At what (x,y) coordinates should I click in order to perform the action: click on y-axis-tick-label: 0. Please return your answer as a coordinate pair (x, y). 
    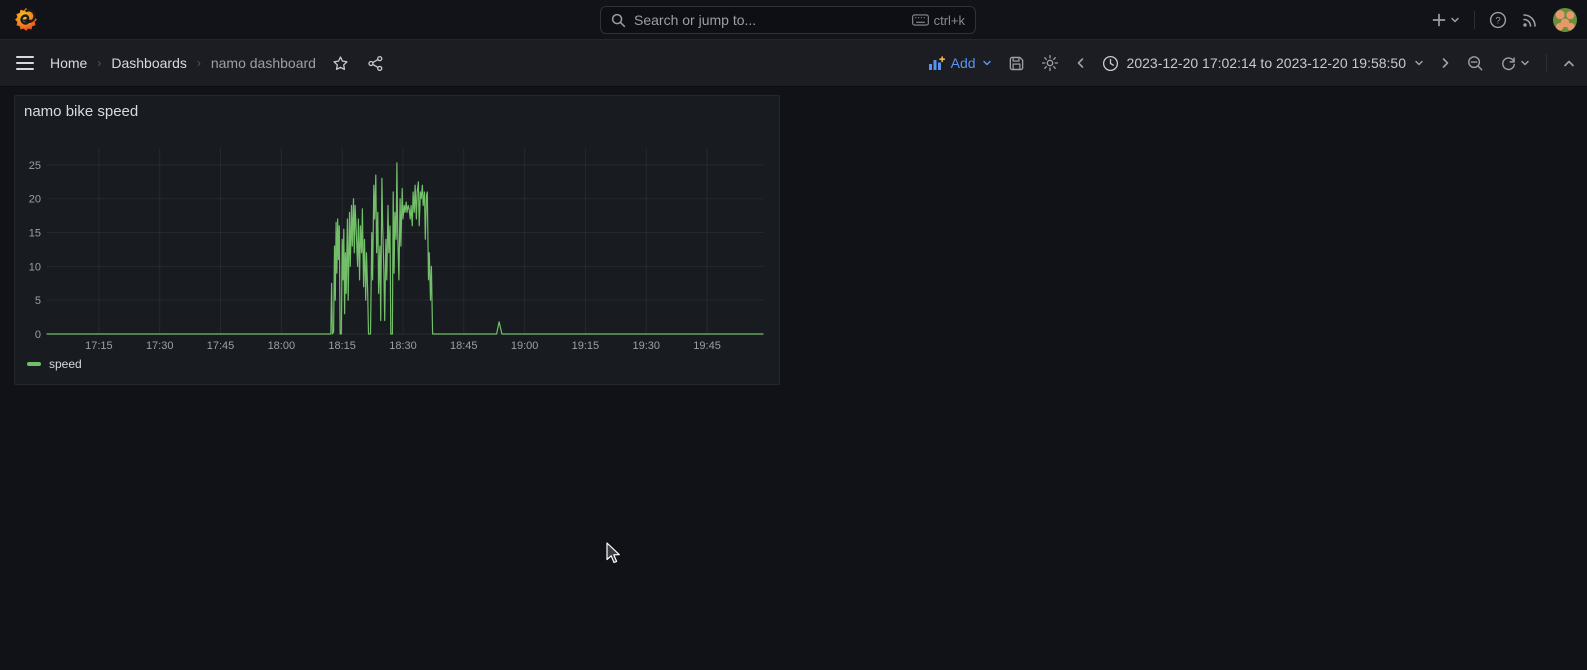
    Looking at the image, I should click on (38, 335).